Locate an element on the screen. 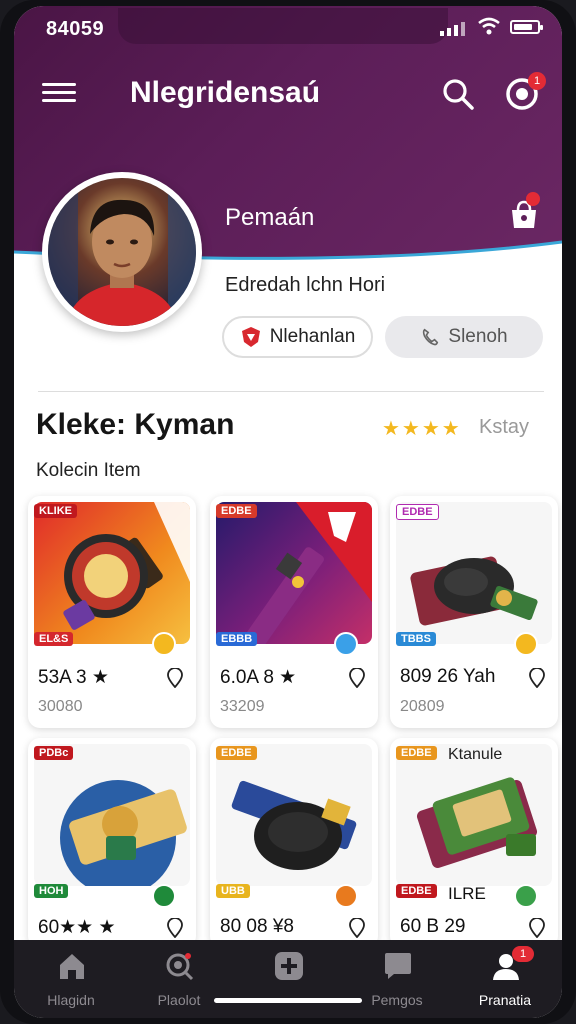 The height and width of the screenshot is (1024, 576). search-icon is located at coordinates (458, 94).